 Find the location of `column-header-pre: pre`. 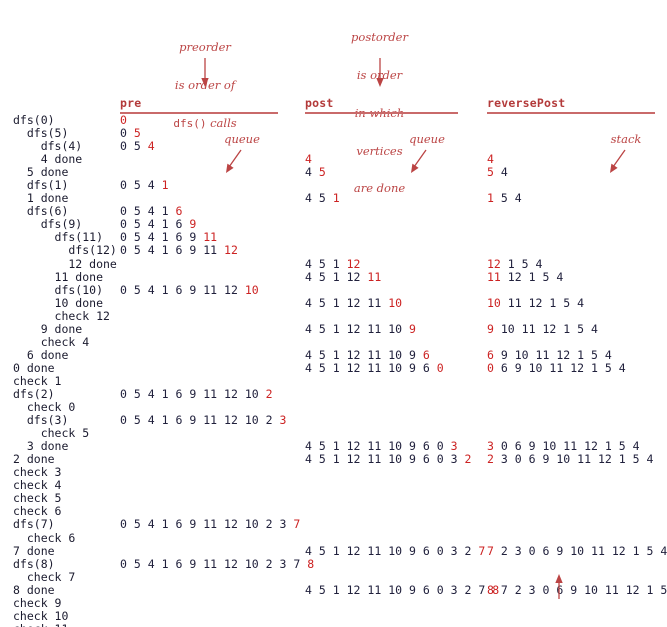

column-header-pre: pre is located at coordinates (131, 103).